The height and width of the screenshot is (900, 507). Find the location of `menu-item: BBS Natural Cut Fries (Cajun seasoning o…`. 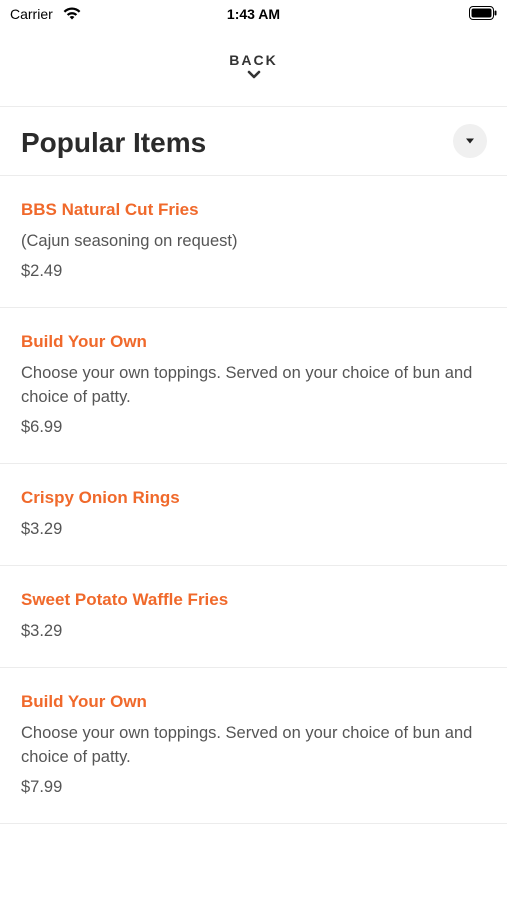

menu-item: BBS Natural Cut Fries (Cajun seasoning o… is located at coordinates (253, 242).